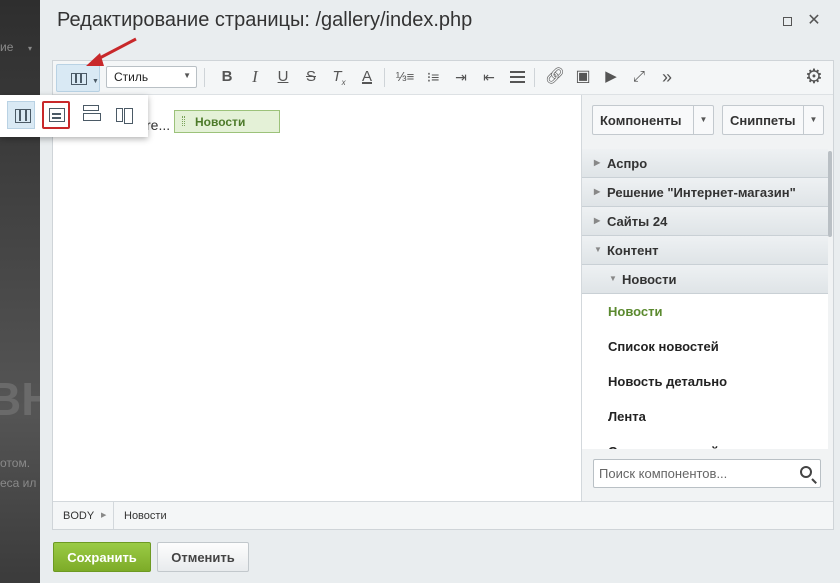 The image size is (840, 583). What do you see at coordinates (633, 250) in the screenshot?
I see `tree-group-label: Контент` at bounding box center [633, 250].